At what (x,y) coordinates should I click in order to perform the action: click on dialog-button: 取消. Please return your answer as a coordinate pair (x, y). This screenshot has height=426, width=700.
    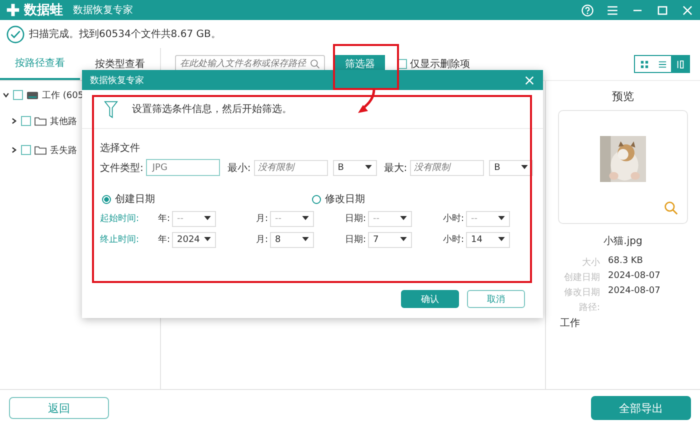
    Looking at the image, I should click on (496, 299).